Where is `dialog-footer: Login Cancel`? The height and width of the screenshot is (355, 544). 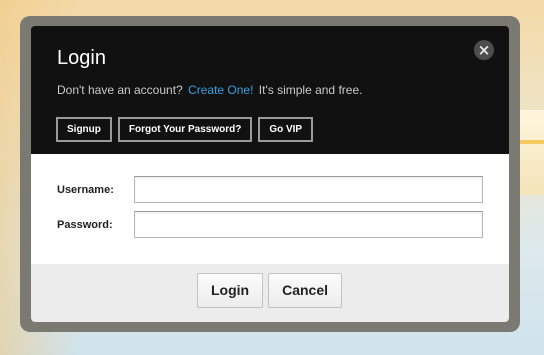
dialog-footer: Login Cancel is located at coordinates (270, 293).